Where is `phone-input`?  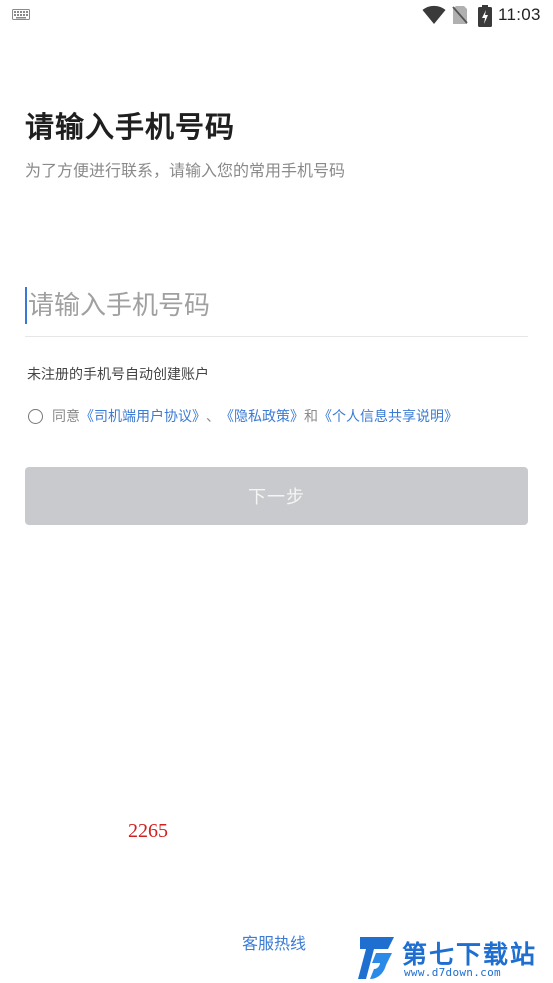 phone-input is located at coordinates (278, 306).